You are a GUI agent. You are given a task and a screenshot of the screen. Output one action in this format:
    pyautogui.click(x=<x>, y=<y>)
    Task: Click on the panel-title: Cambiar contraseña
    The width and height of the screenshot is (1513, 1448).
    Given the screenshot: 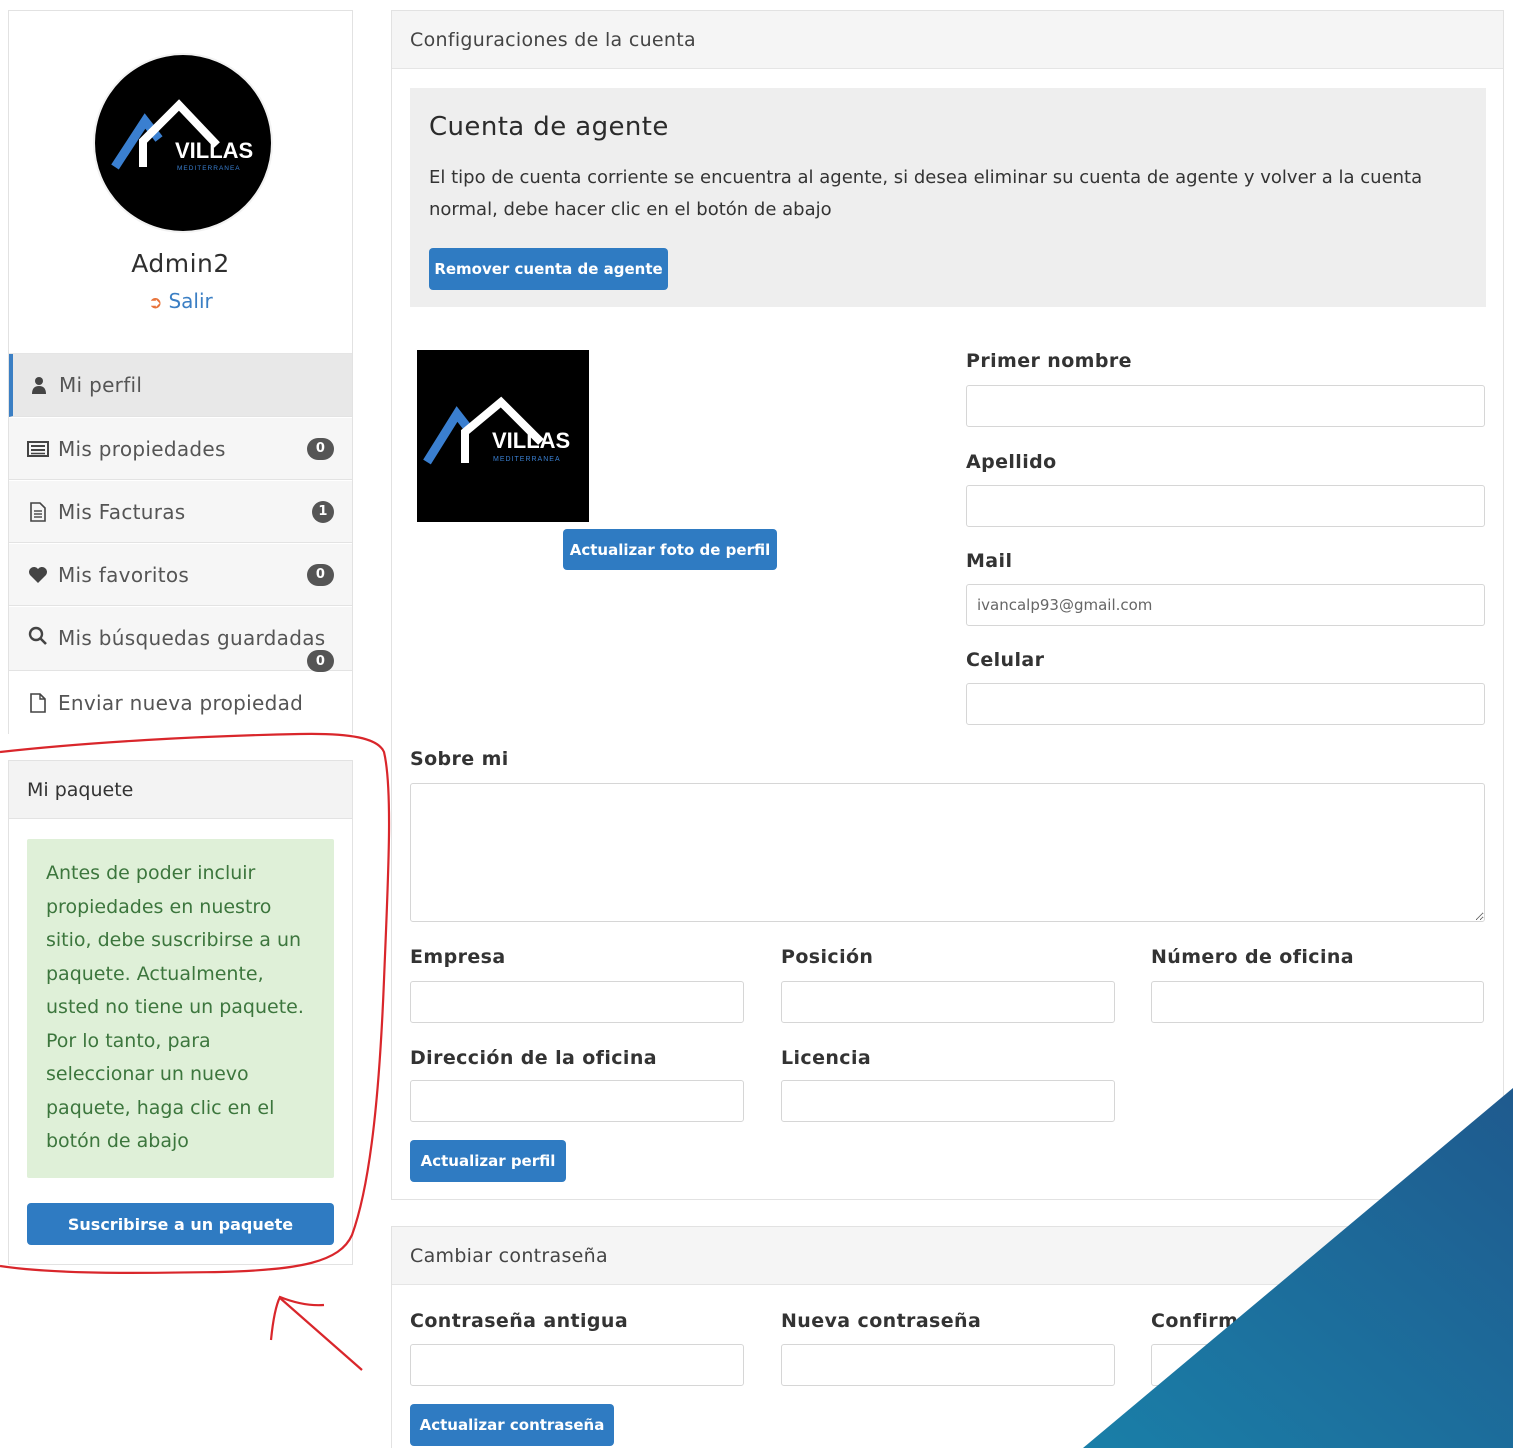 What is the action you would take?
    pyautogui.click(x=947, y=1256)
    